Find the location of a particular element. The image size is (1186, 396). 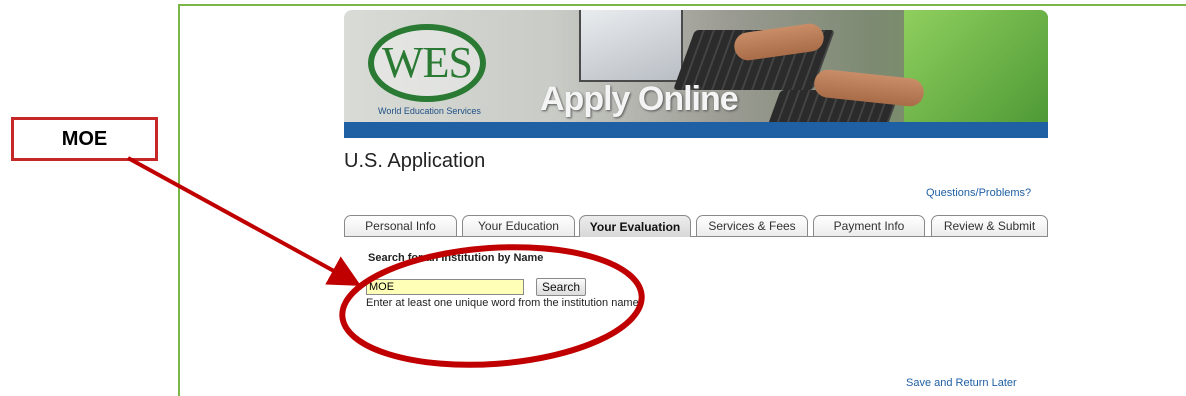

banner-blue-strip is located at coordinates (696, 130).